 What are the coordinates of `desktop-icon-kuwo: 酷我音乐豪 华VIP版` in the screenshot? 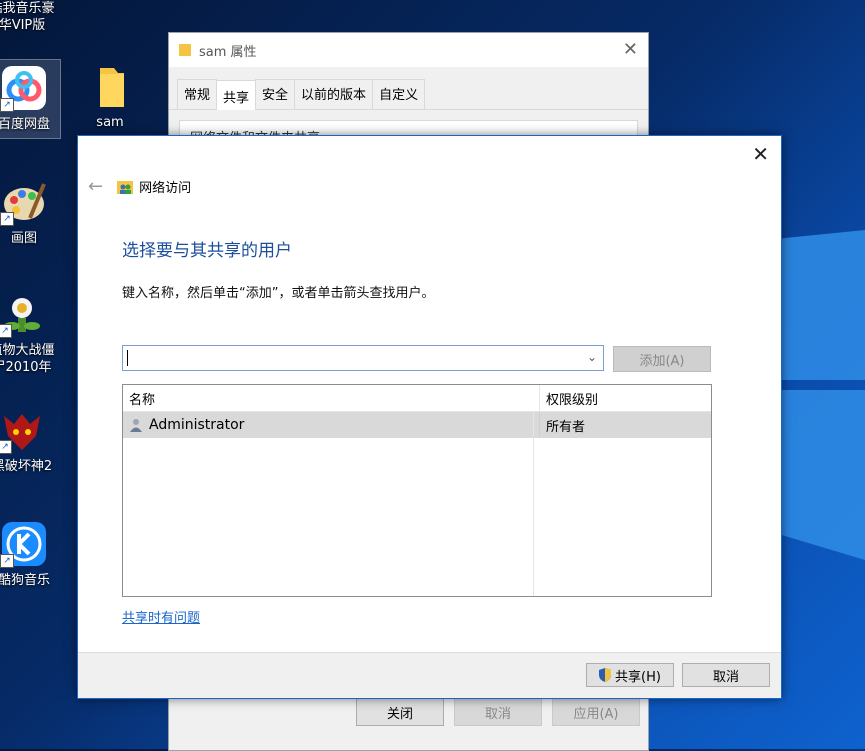 It's located at (29, 17).